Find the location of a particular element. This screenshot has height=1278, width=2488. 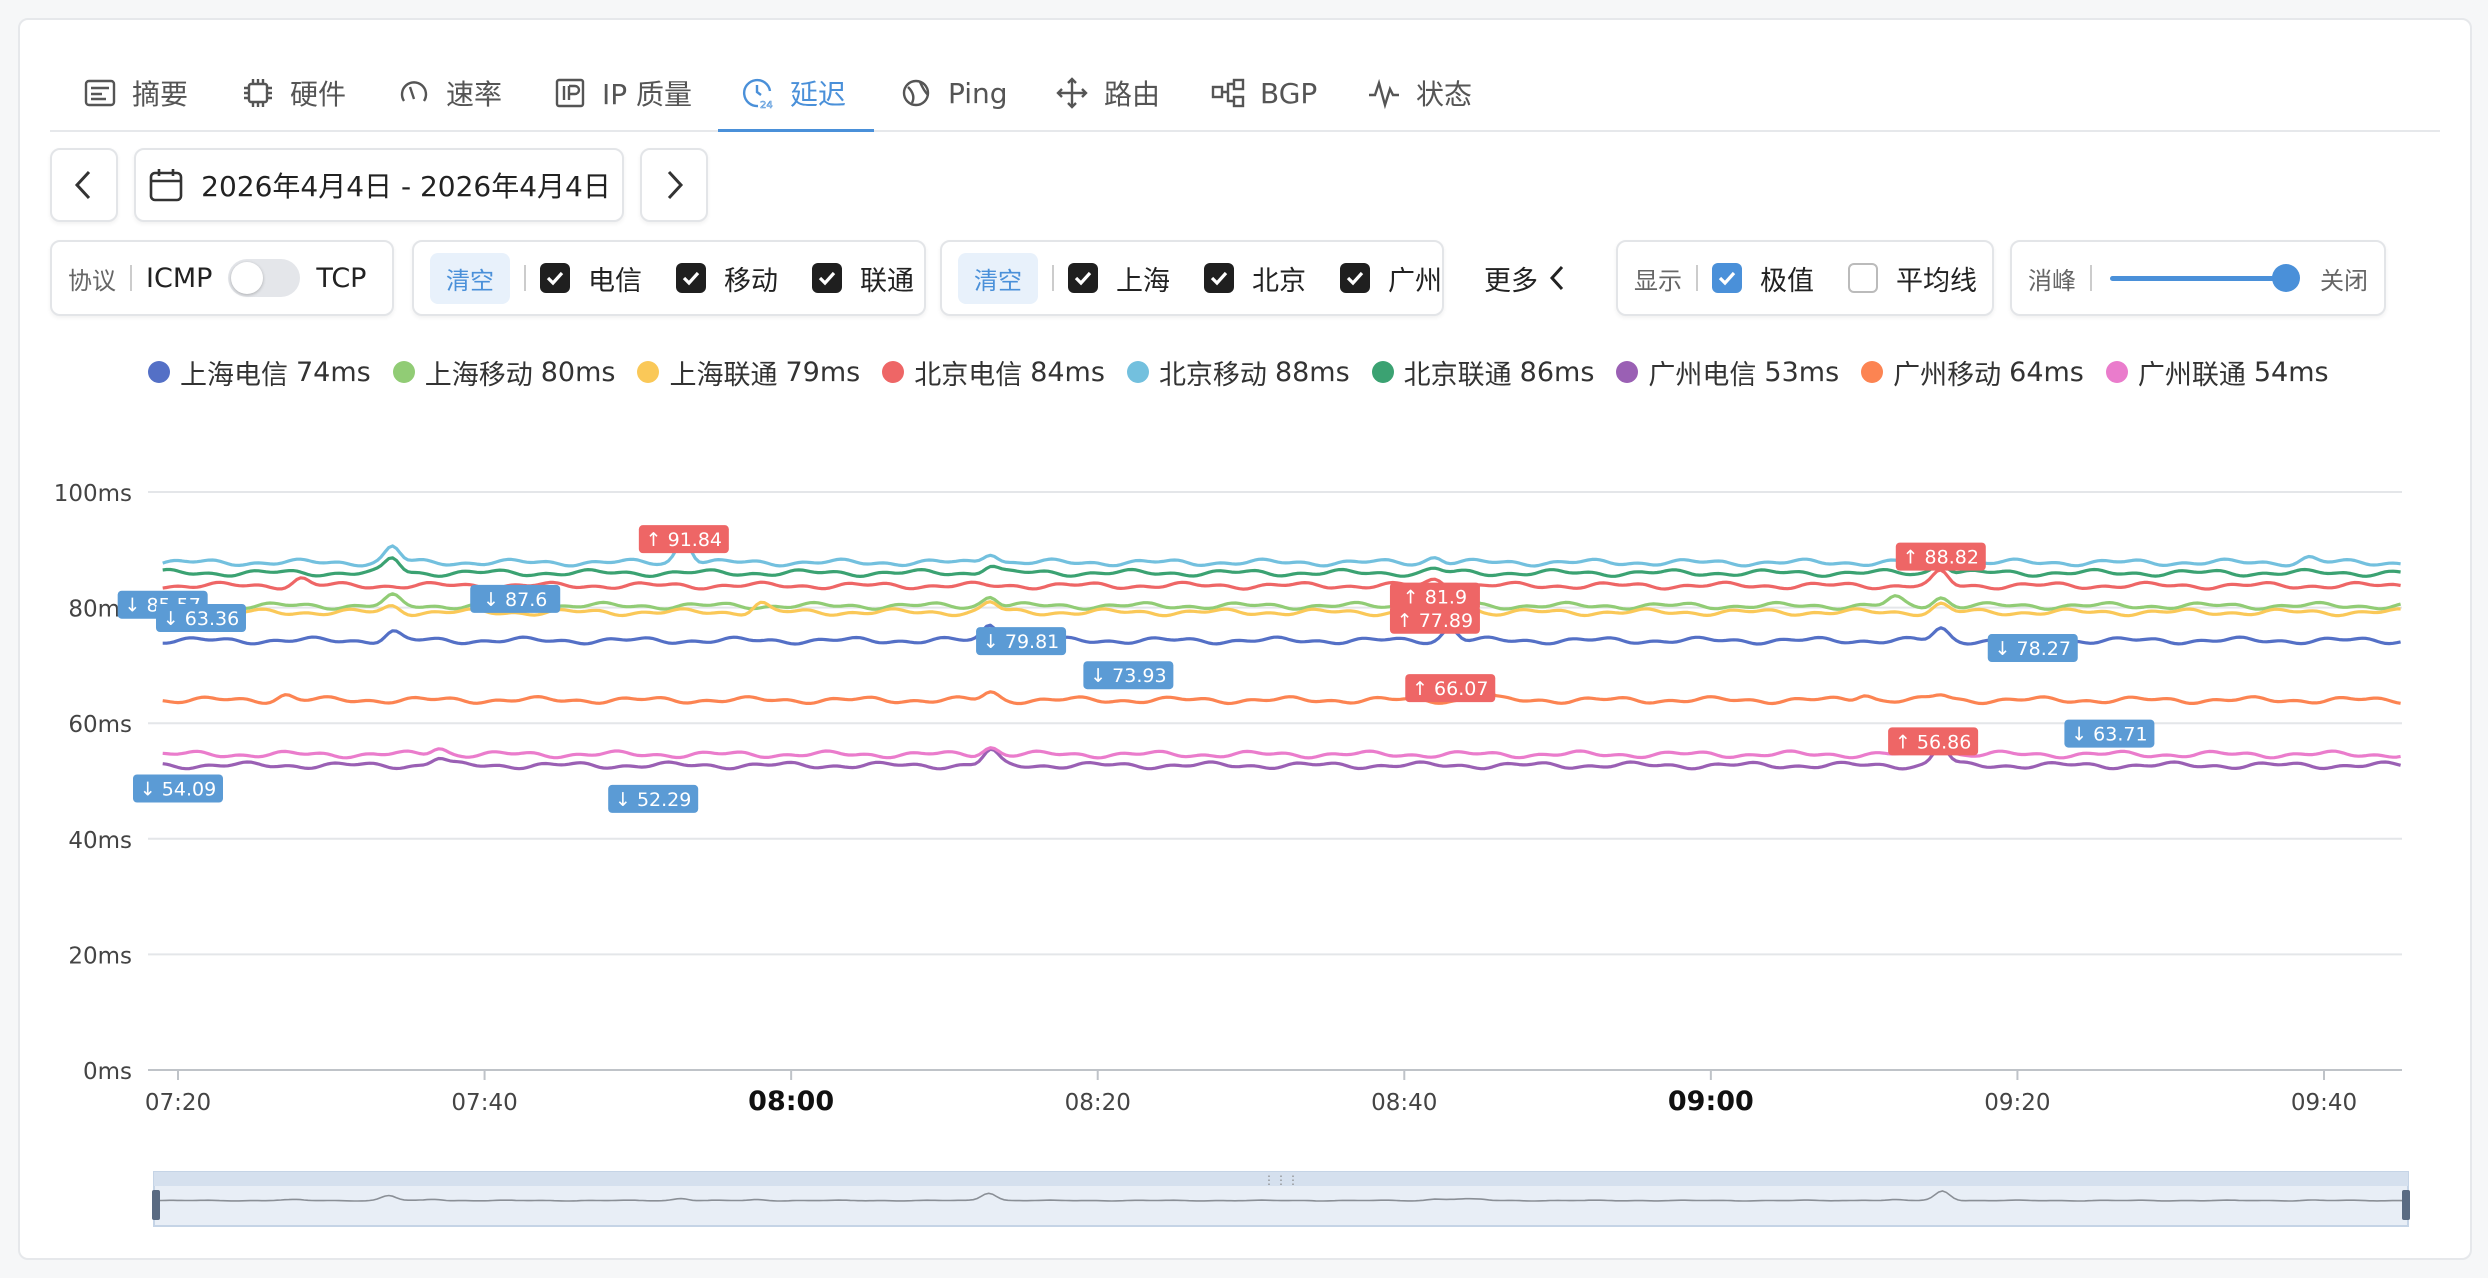

marker-label: ↑ 77.89 is located at coordinates (1435, 621).